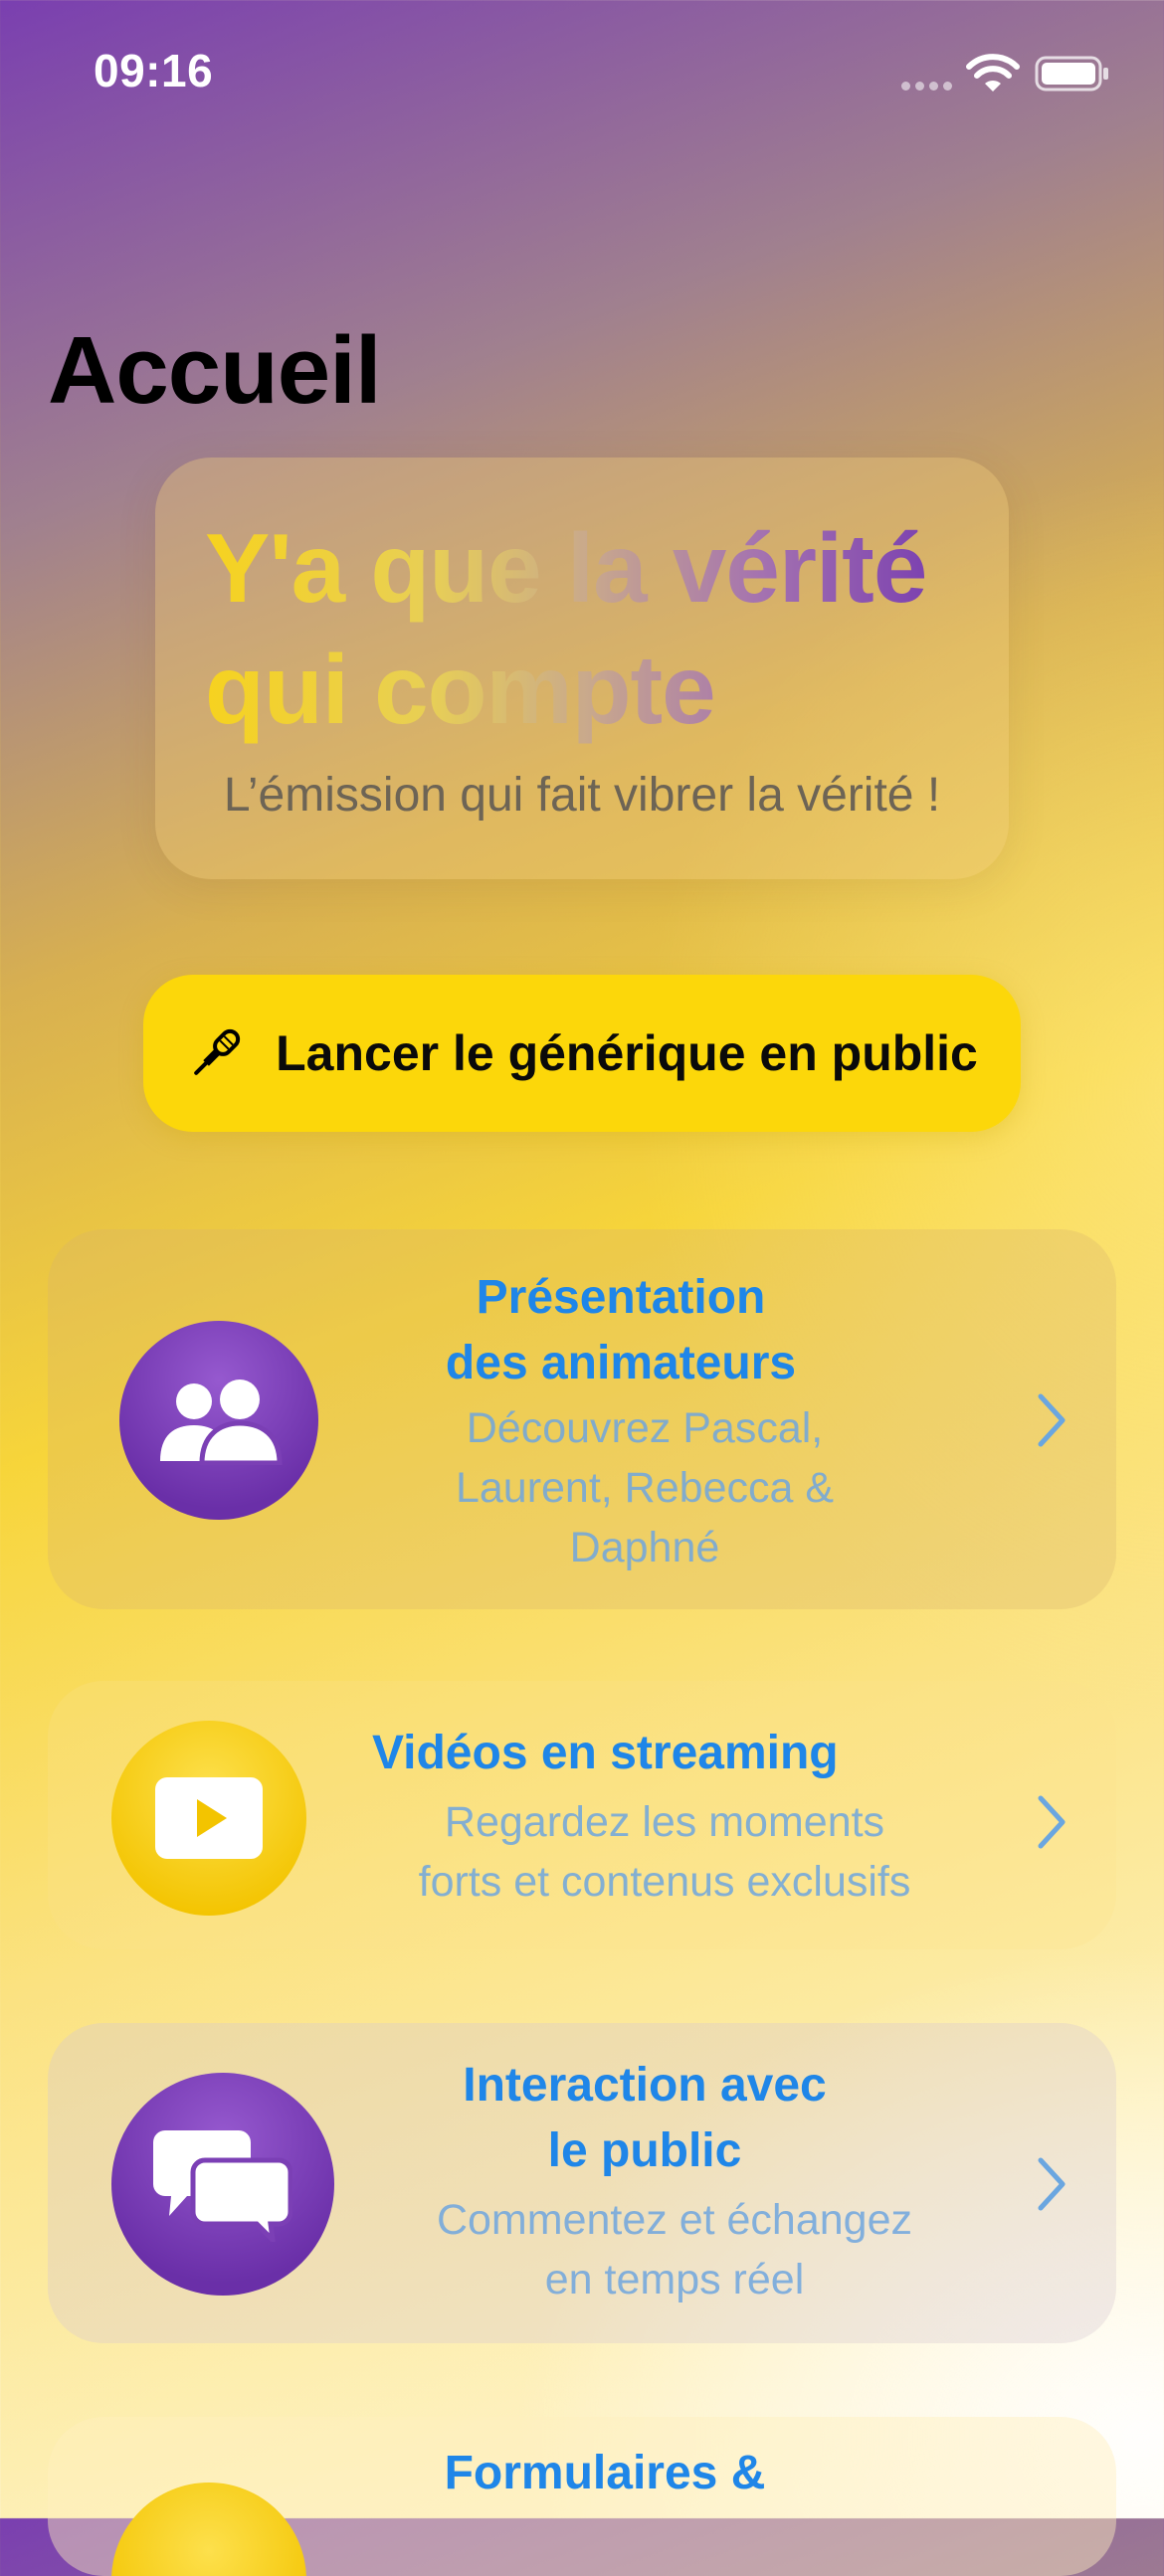  Describe the element at coordinates (605, 2473) in the screenshot. I see `forms-title: Formulaires &` at that location.